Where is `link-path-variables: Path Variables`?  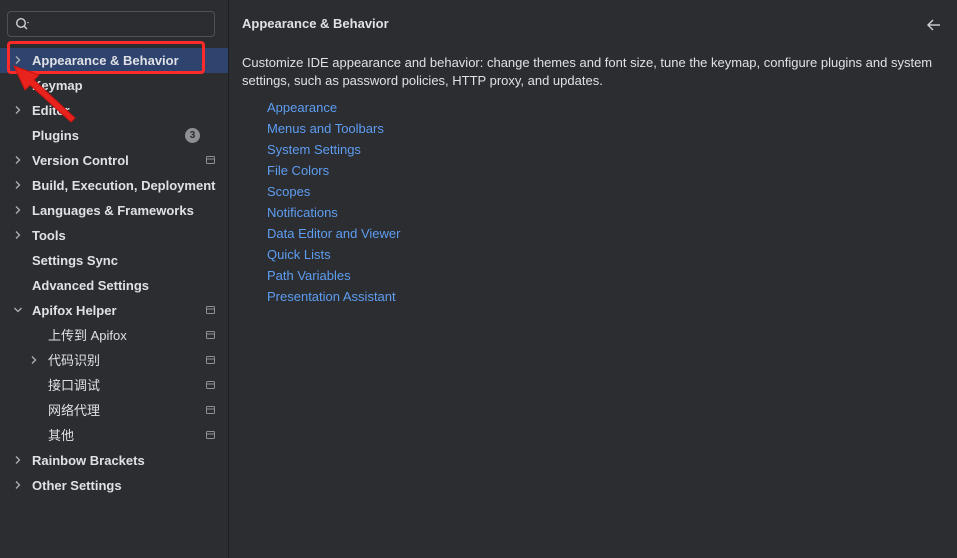
link-path-variables: Path Variables is located at coordinates (333, 275).